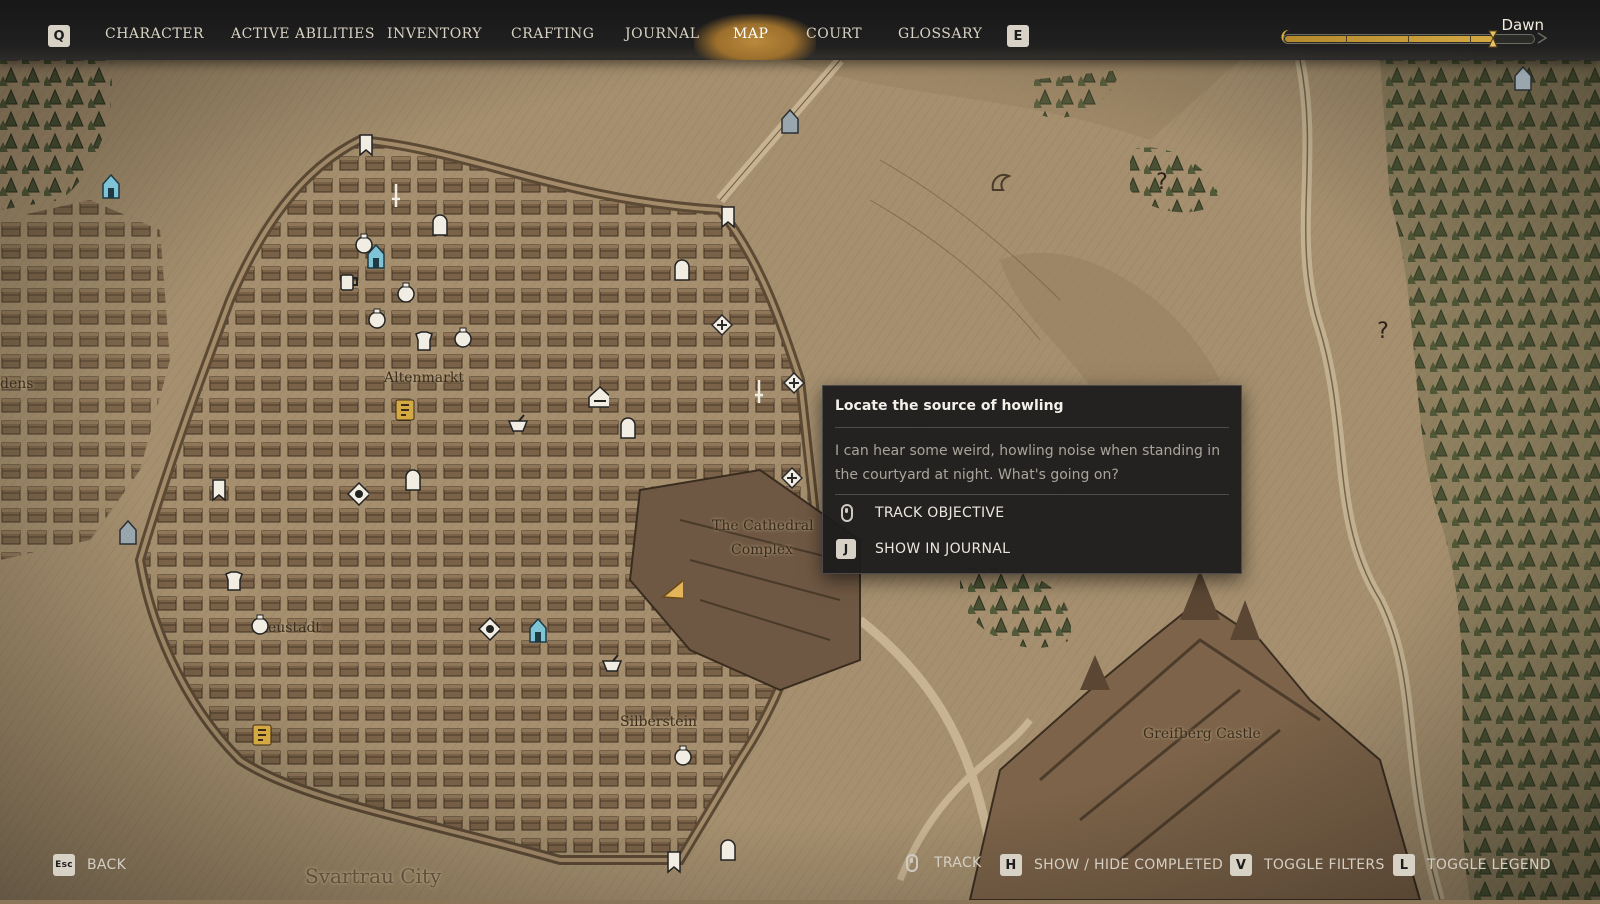 The height and width of the screenshot is (904, 1600). What do you see at coordinates (17, 384) in the screenshot?
I see `map-label-gardens: dens` at bounding box center [17, 384].